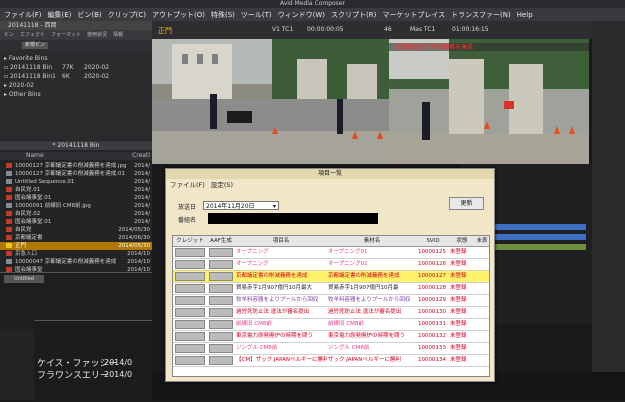 The height and width of the screenshot is (402, 625). Describe the element at coordinates (331, 325) in the screenshot. I see `item-row: 前線旧 CM8前 前線旧 CM8前 10000131 未登録` at that location.